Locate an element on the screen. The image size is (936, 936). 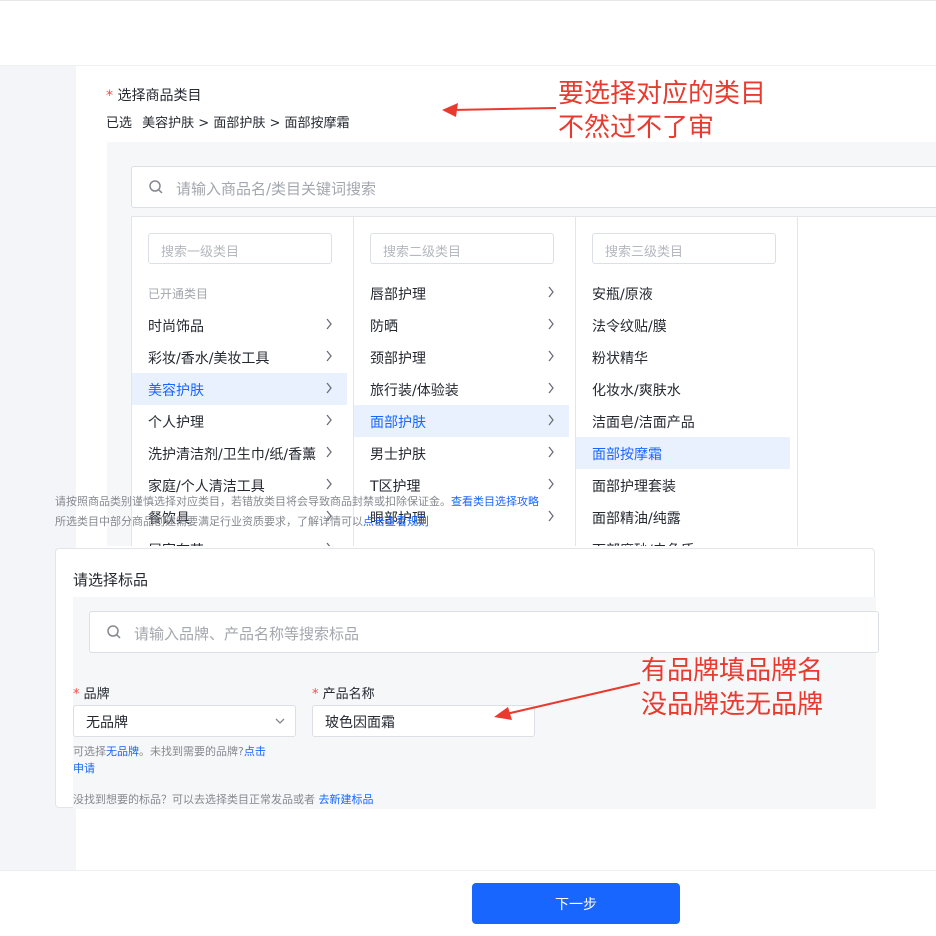
annotation-top-line1: 要选择对应的类目 is located at coordinates (662, 94).